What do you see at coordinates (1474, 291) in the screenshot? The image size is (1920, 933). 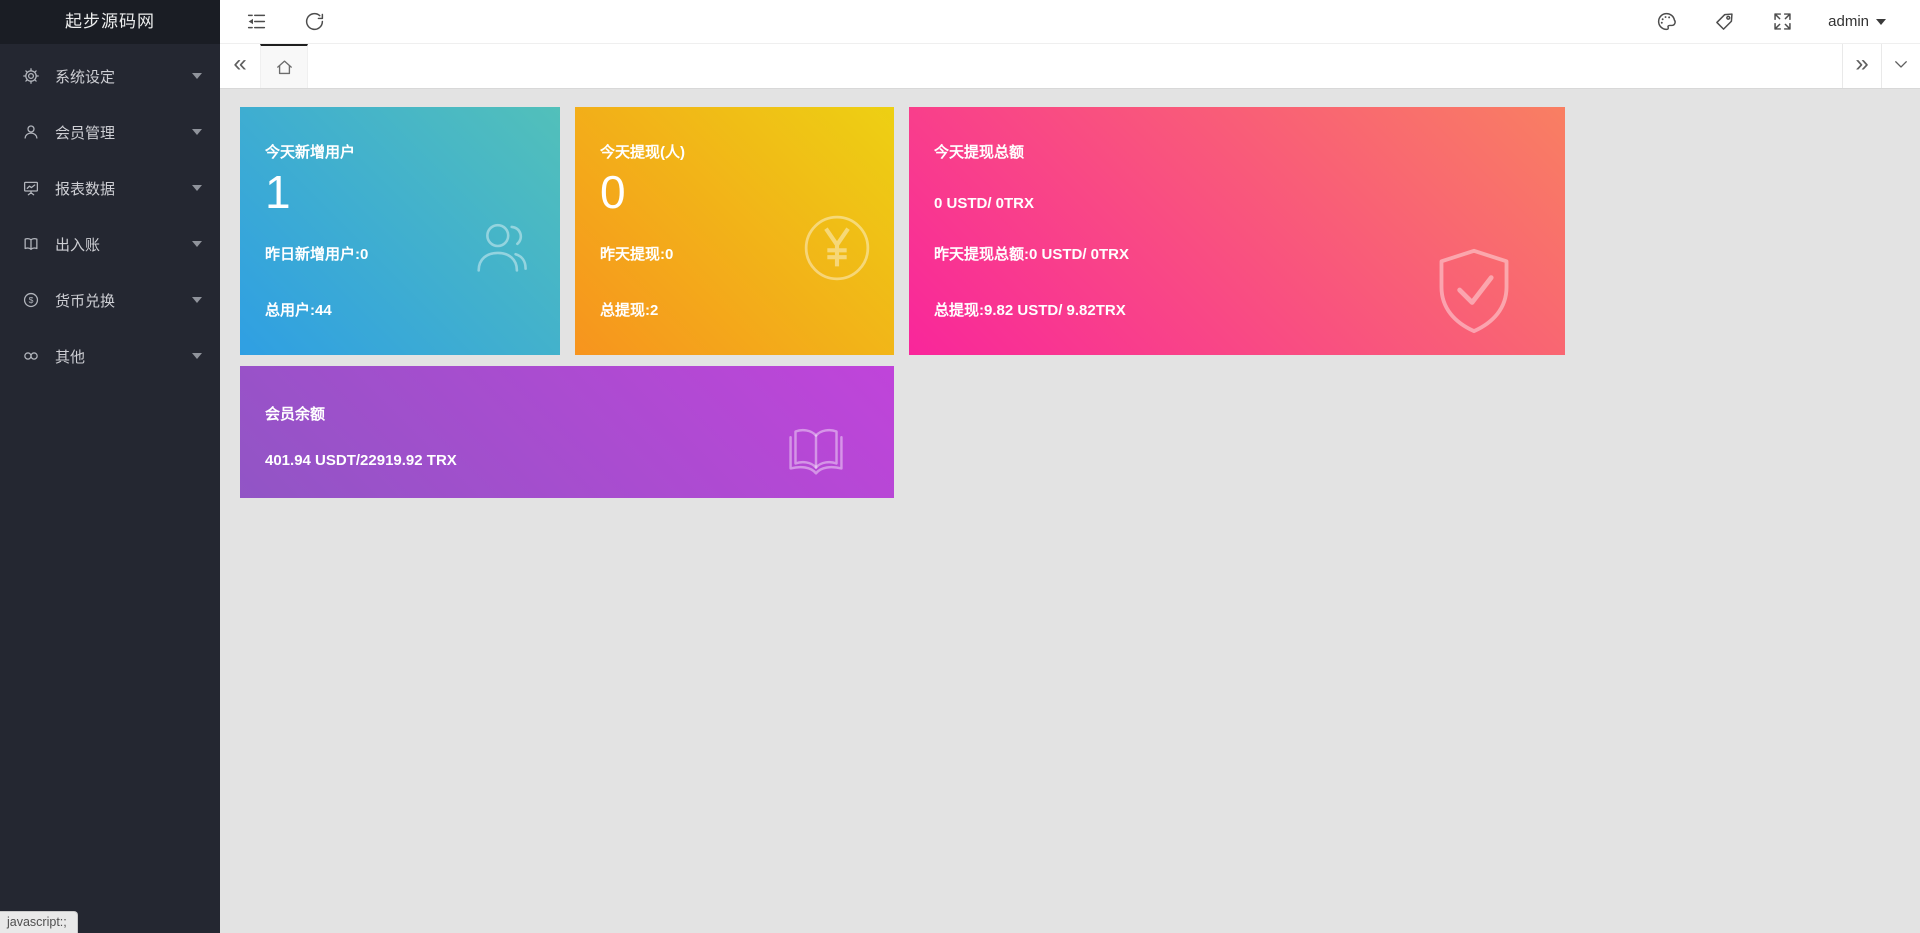 I see `shield-check-icon` at bounding box center [1474, 291].